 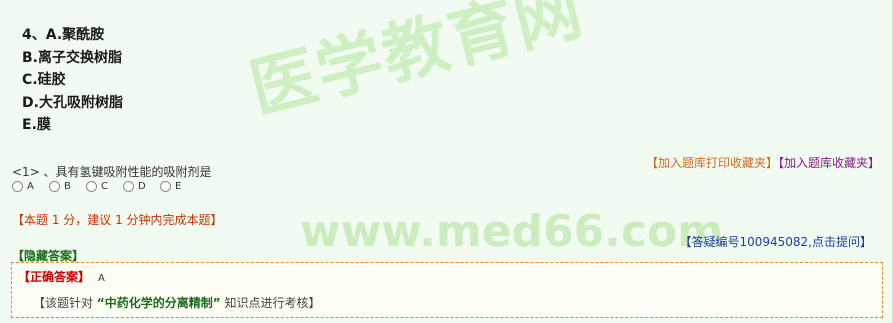 I want to click on choice-a: A, so click(x=30, y=186).